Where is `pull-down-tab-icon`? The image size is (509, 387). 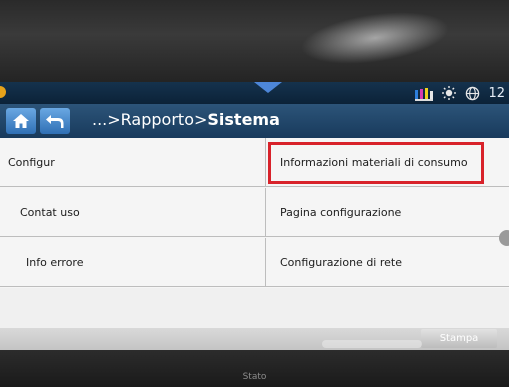
pull-down-tab-icon is located at coordinates (268, 87).